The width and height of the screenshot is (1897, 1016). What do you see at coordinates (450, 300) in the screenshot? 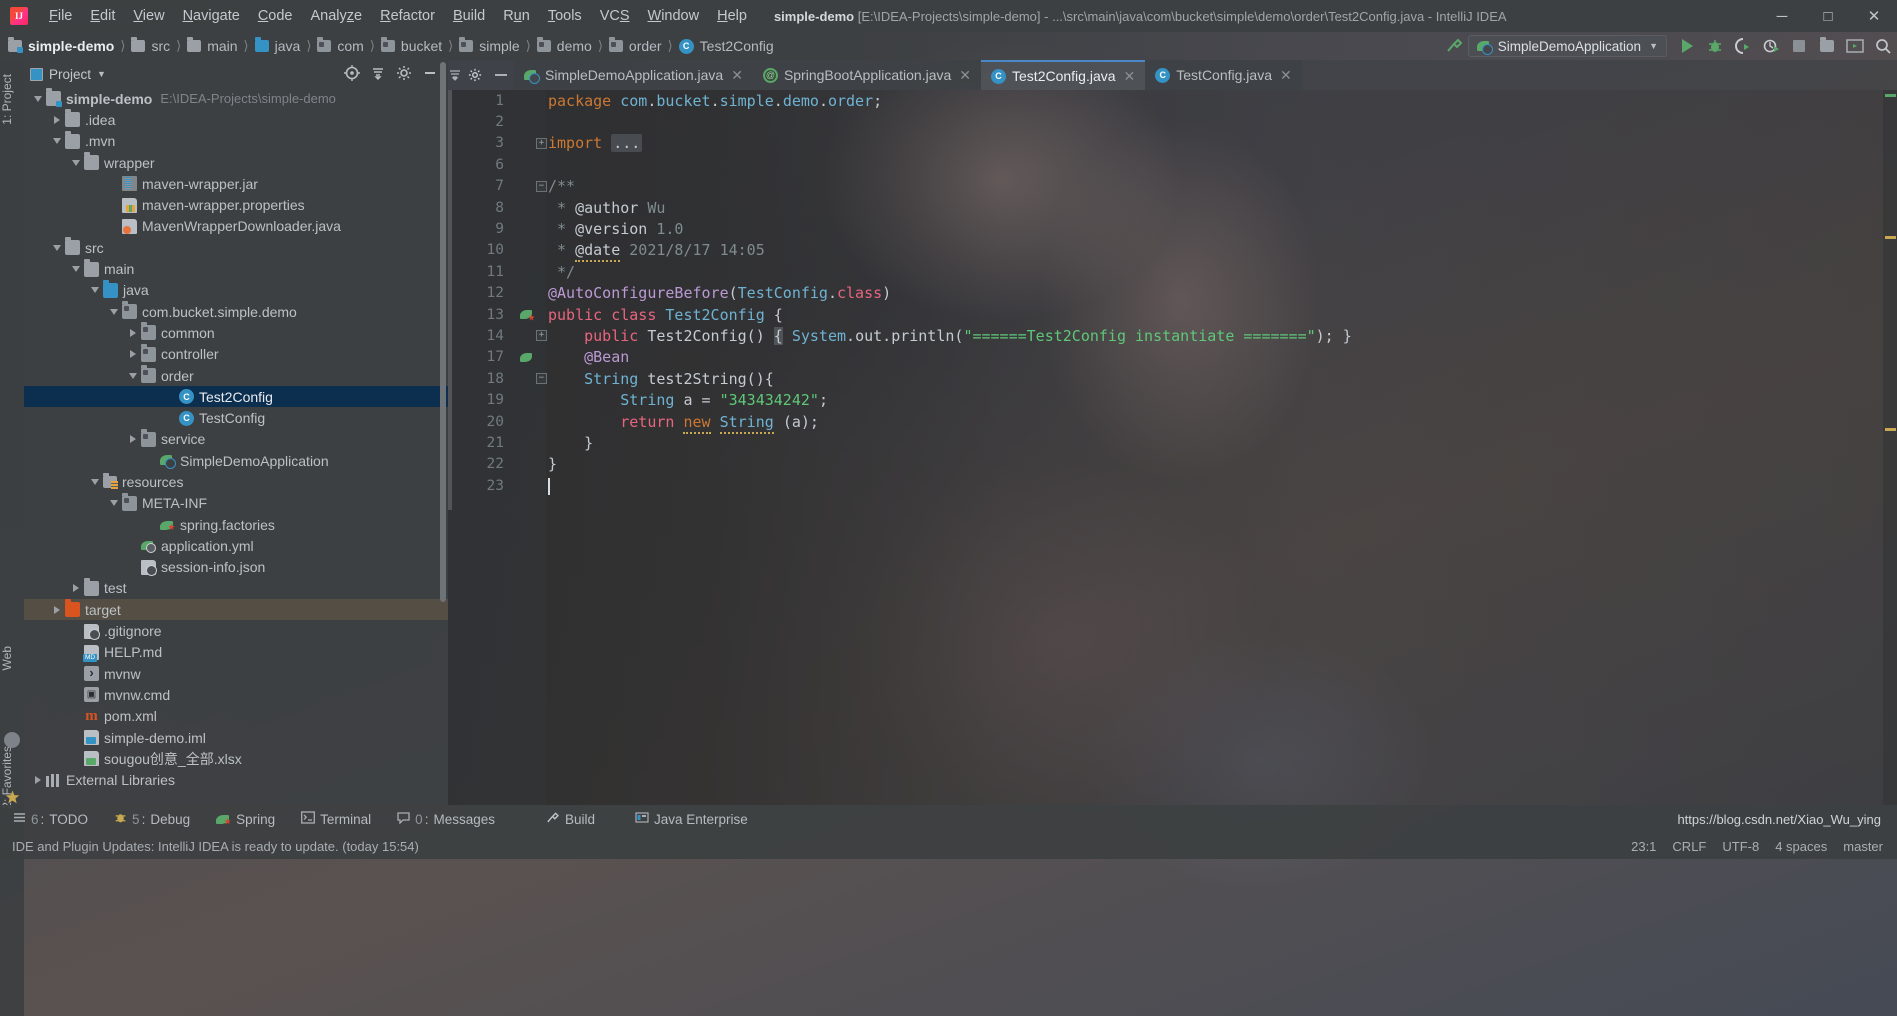
I see `editor-scrollbar` at bounding box center [450, 300].